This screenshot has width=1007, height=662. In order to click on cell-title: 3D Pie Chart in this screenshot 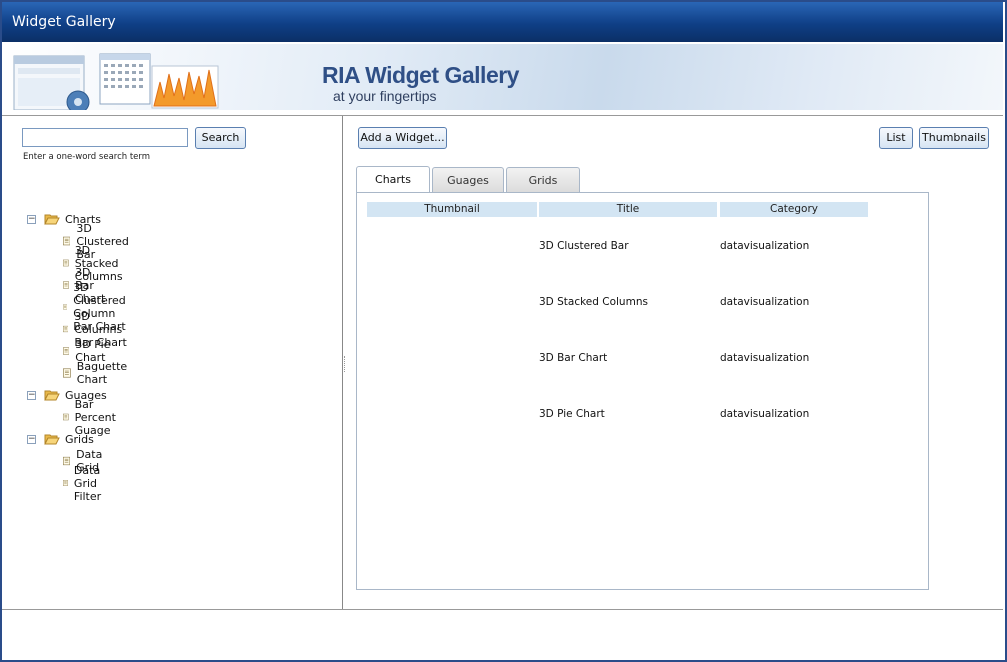, I will do `click(572, 414)`.